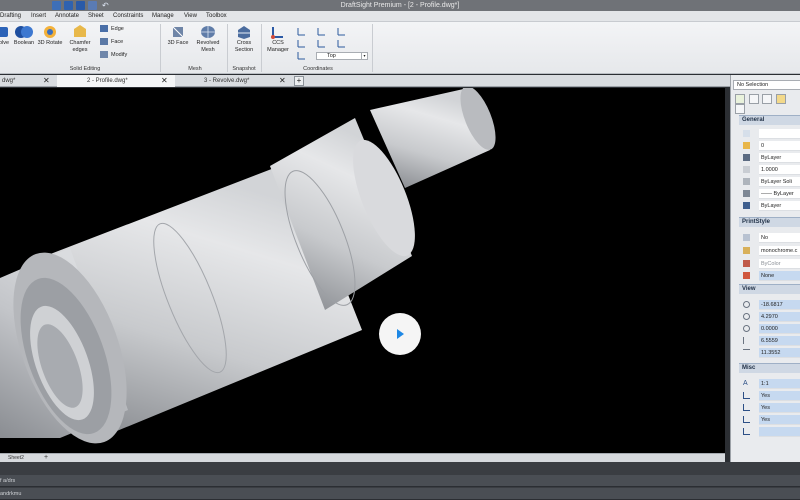 The width and height of the screenshot is (800, 500). I want to click on boolean-button: Boolean, so click(24, 35).